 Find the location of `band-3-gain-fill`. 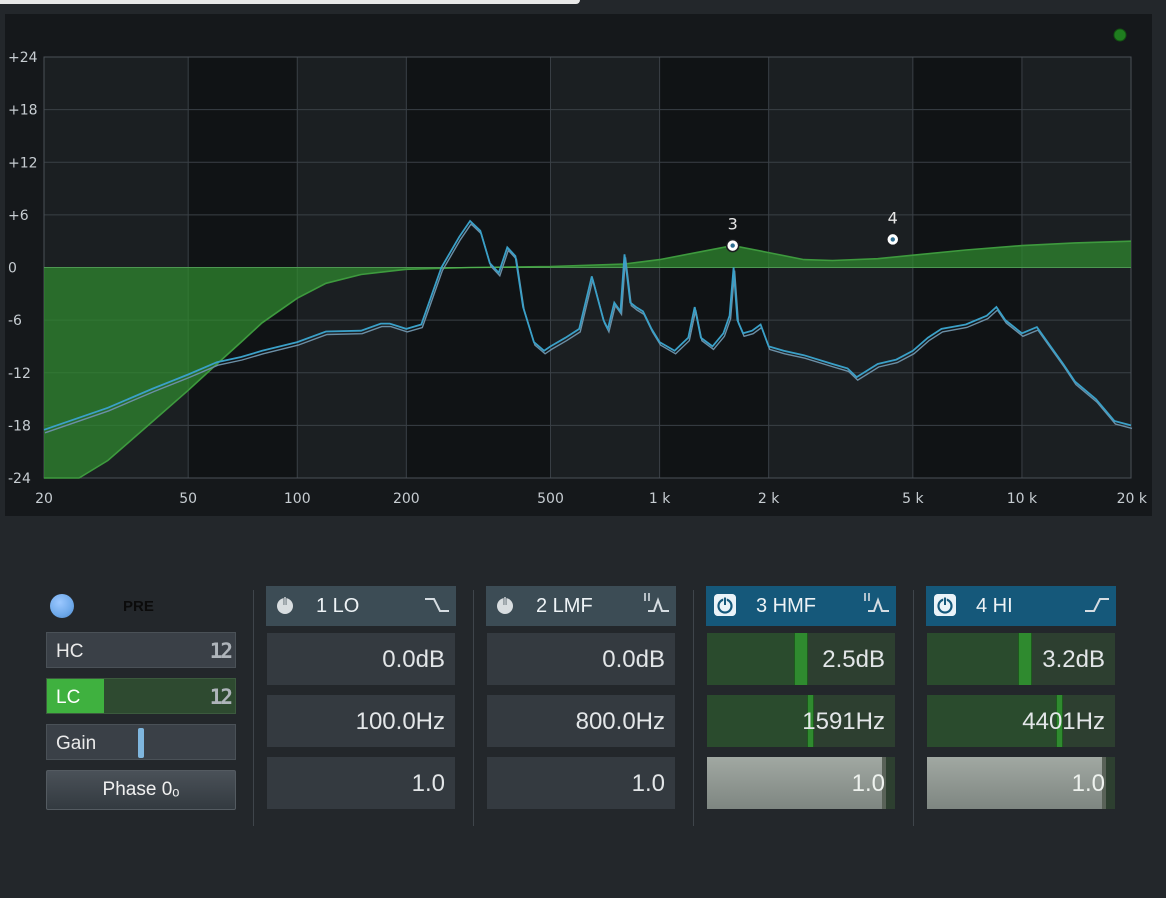

band-3-gain-fill is located at coordinates (754, 659).